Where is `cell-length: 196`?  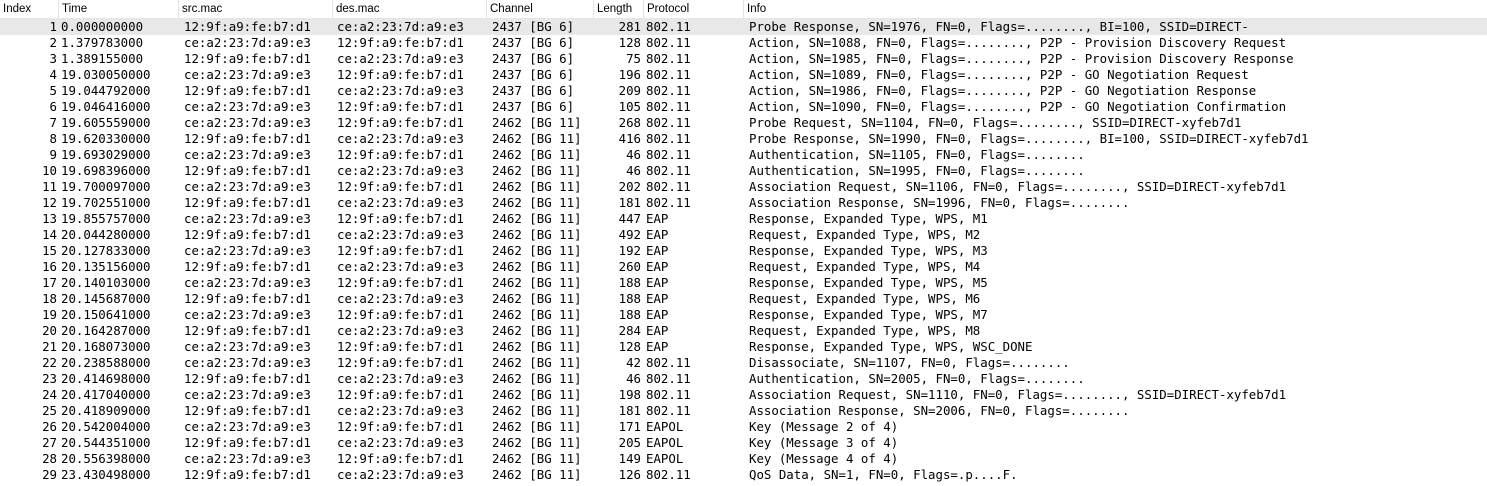
cell-length: 196 is located at coordinates (629, 74).